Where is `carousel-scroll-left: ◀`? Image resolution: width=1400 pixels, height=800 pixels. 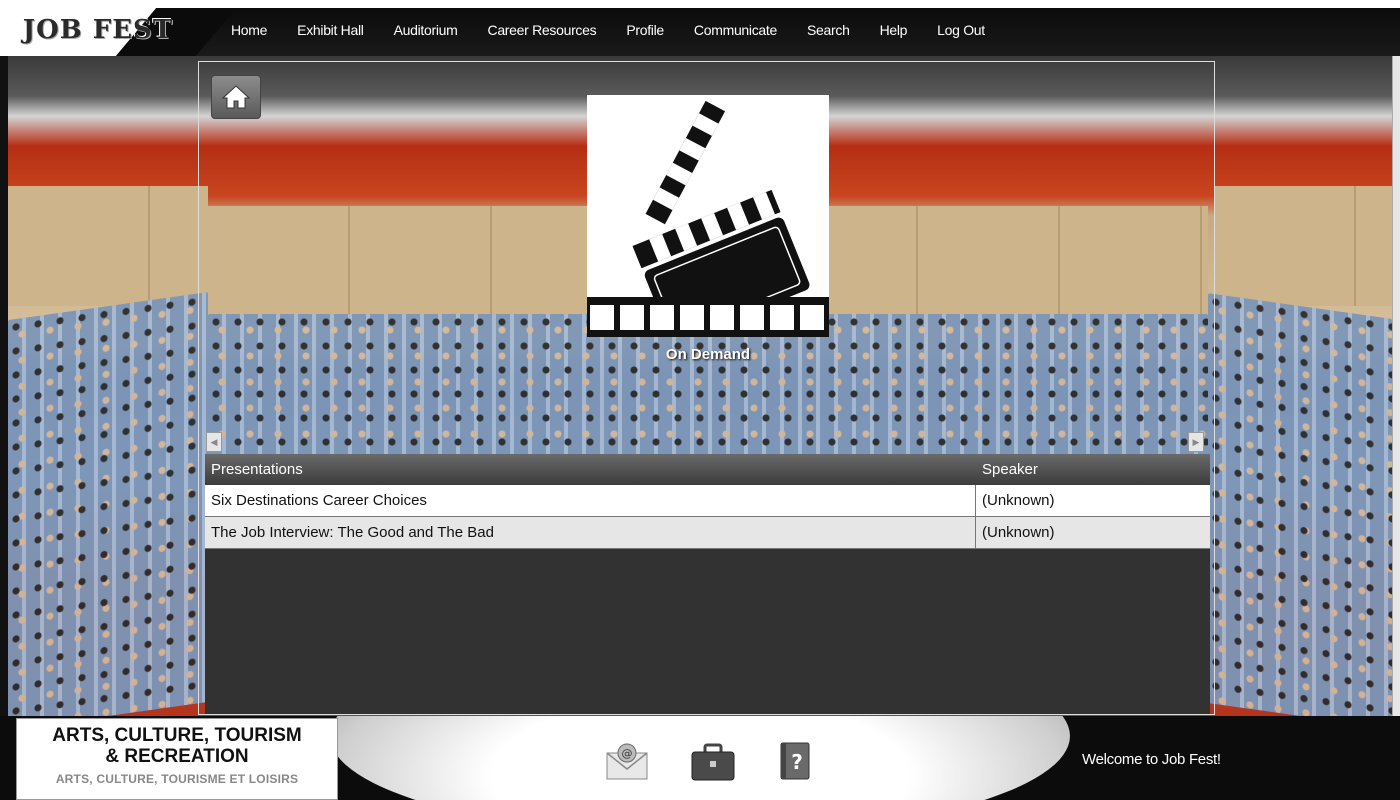
carousel-scroll-left: ◀ is located at coordinates (214, 442).